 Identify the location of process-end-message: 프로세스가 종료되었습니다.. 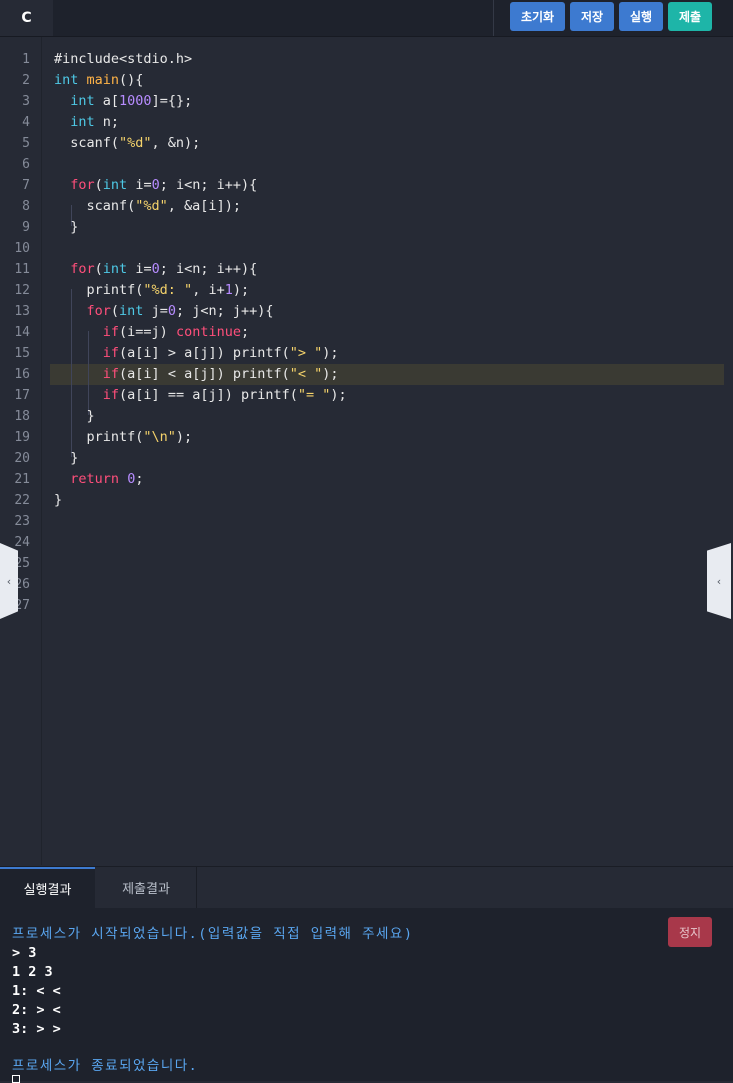
(105, 1066).